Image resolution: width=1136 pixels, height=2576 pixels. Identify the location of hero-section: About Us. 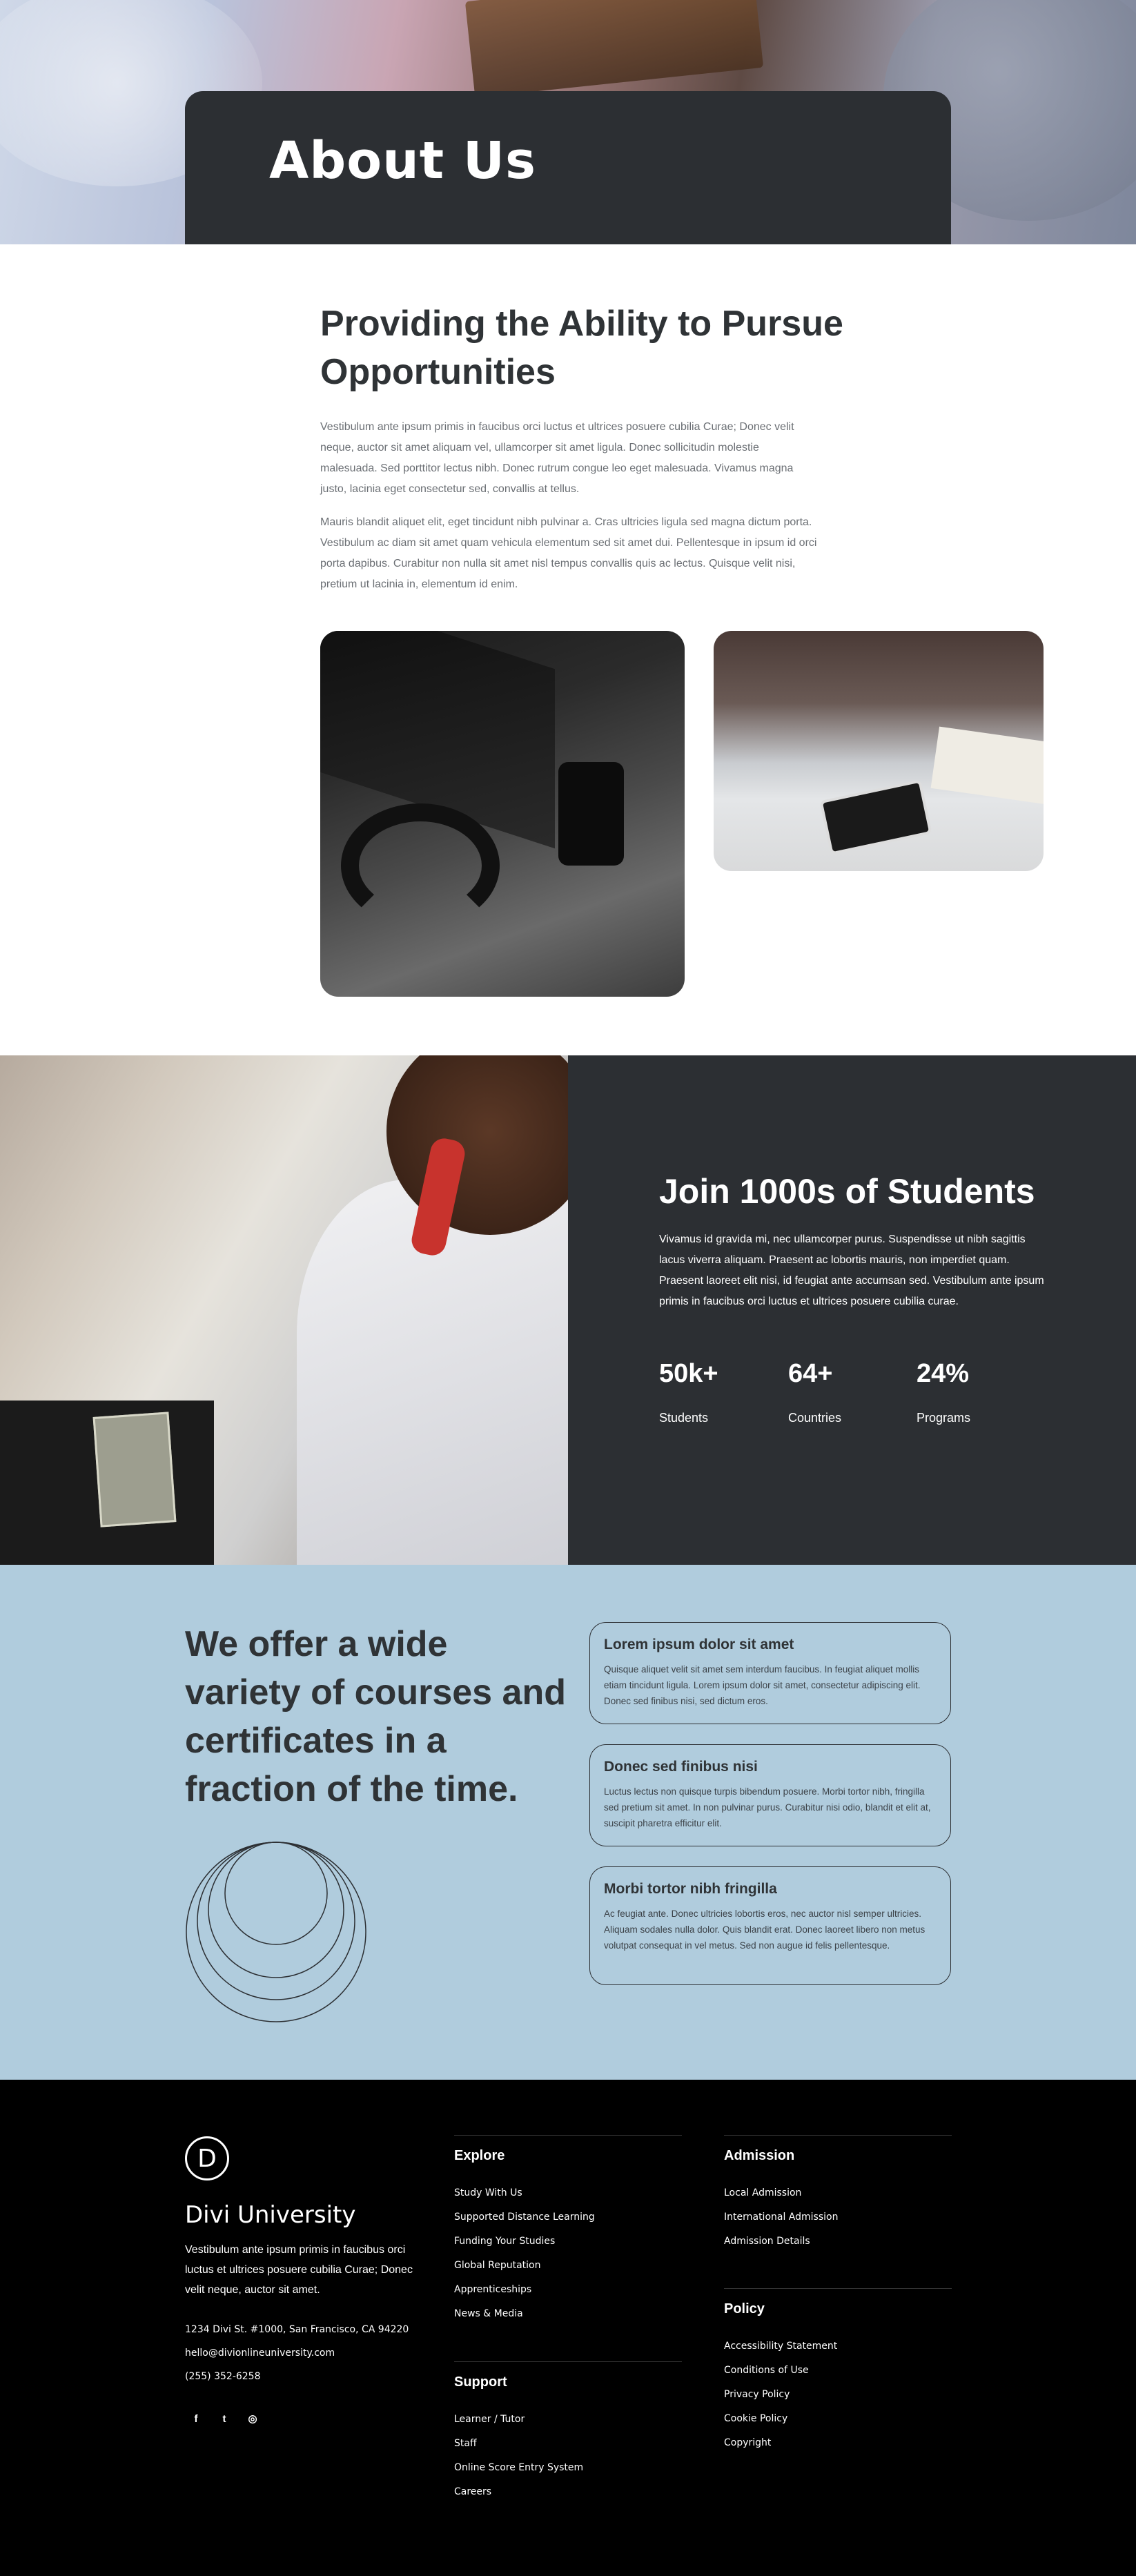
(568, 122).